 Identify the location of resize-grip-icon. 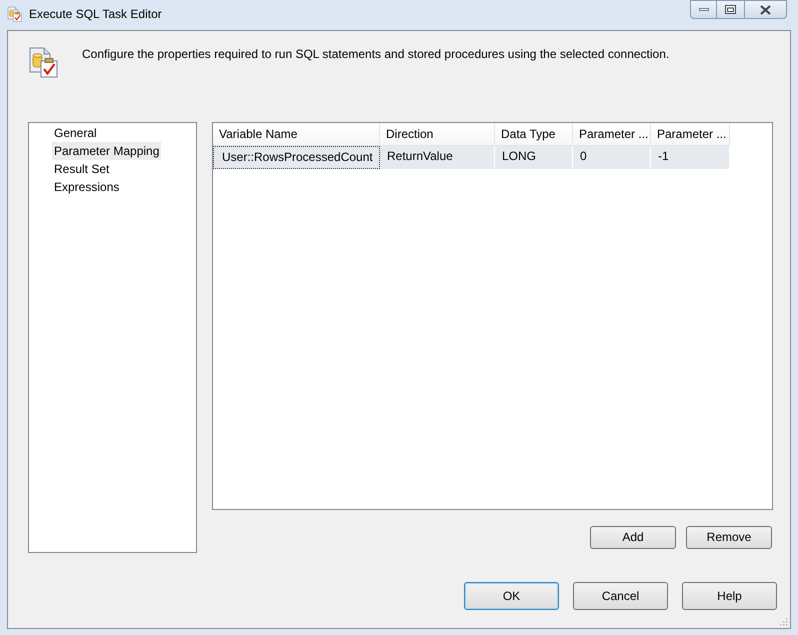
(783, 621).